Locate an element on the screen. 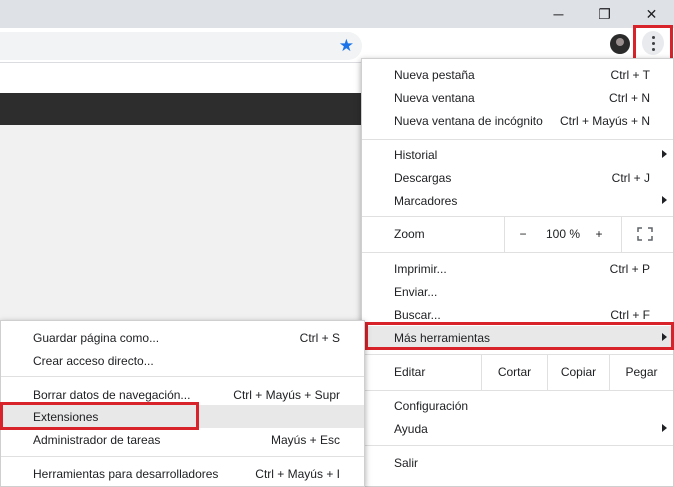  menu-item-label: Nueva ventana is located at coordinates (434, 97).